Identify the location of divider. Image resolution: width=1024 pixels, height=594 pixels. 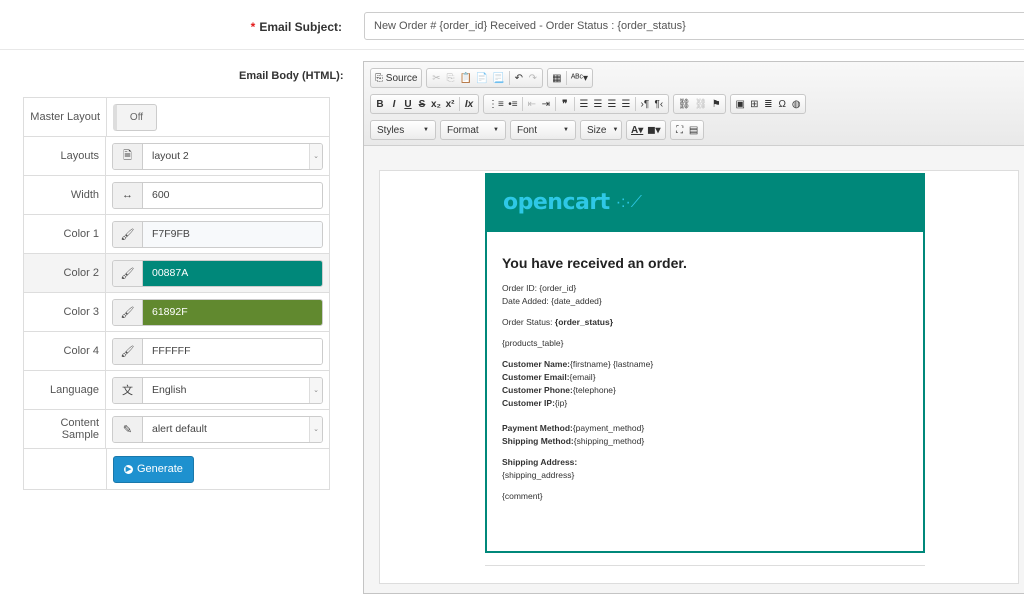
(705, 565).